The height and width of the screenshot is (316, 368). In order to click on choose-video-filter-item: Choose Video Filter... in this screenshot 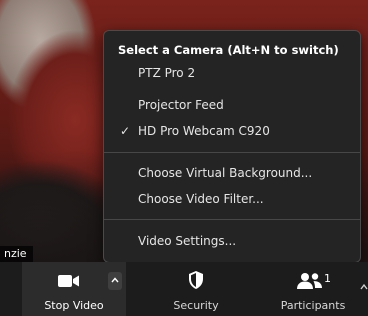, I will do `click(232, 199)`.